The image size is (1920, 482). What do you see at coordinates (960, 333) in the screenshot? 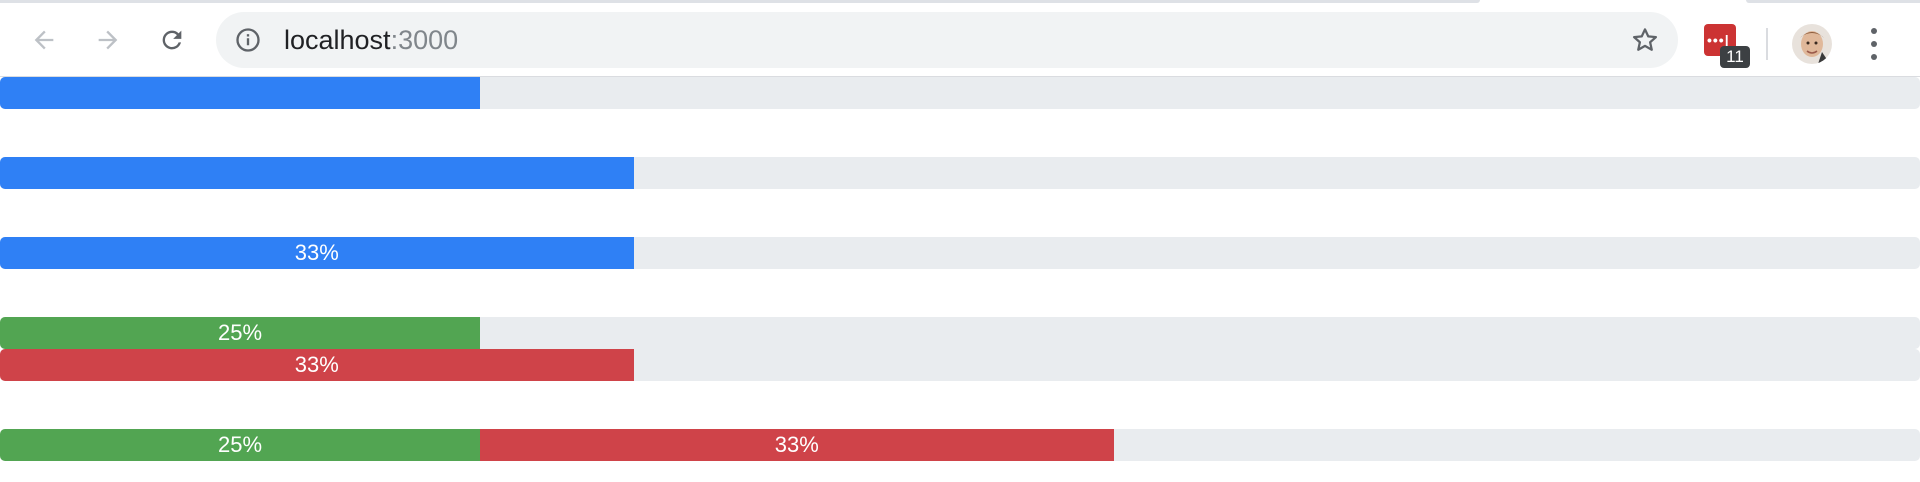
I see `progress-bar-4: 25%` at bounding box center [960, 333].